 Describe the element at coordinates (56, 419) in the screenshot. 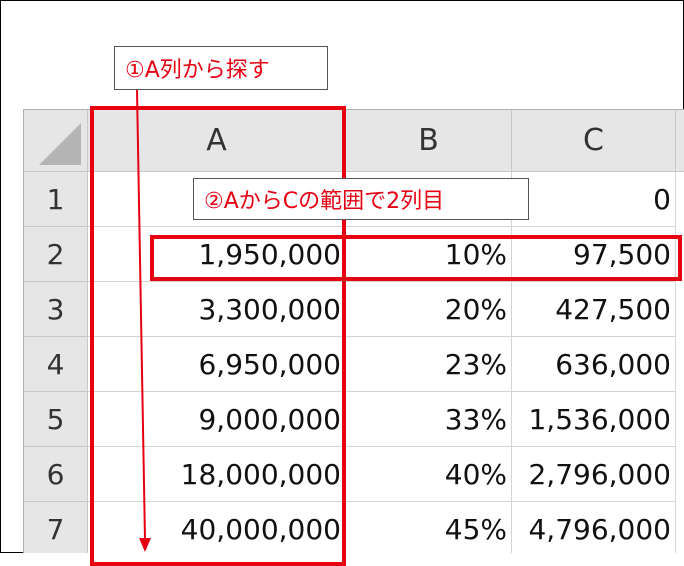

I see `row-header-5: 5` at that location.